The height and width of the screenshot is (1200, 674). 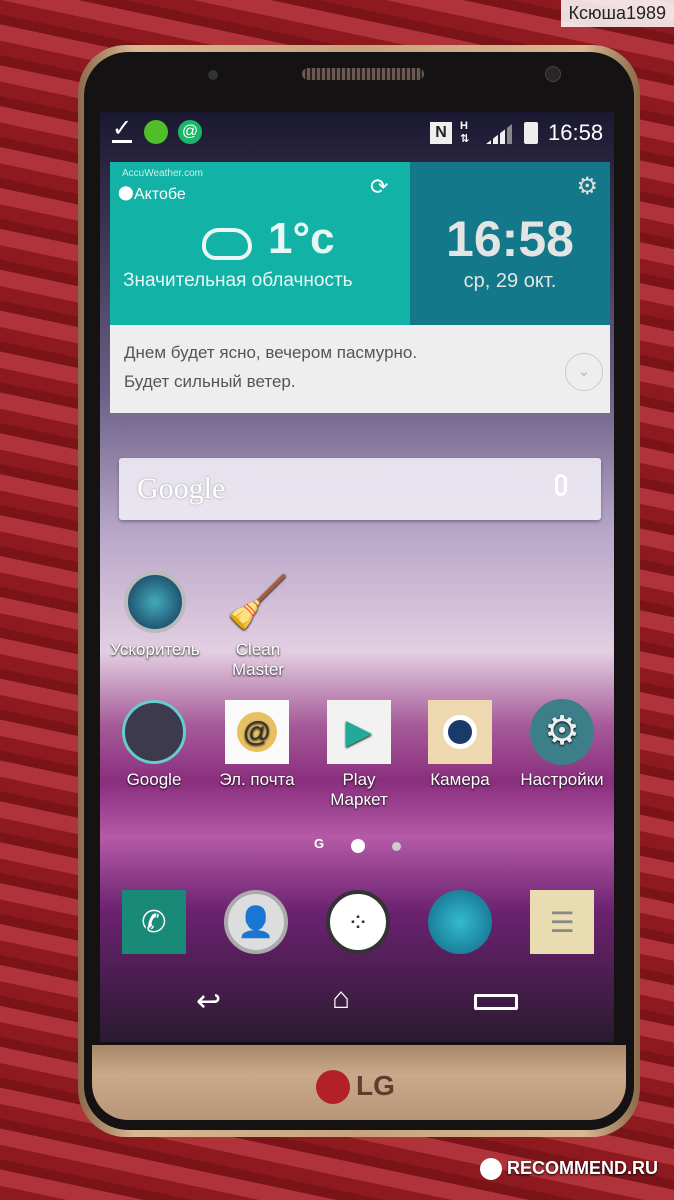 What do you see at coordinates (358, 922) in the screenshot?
I see `apps-icon: ⁘` at bounding box center [358, 922].